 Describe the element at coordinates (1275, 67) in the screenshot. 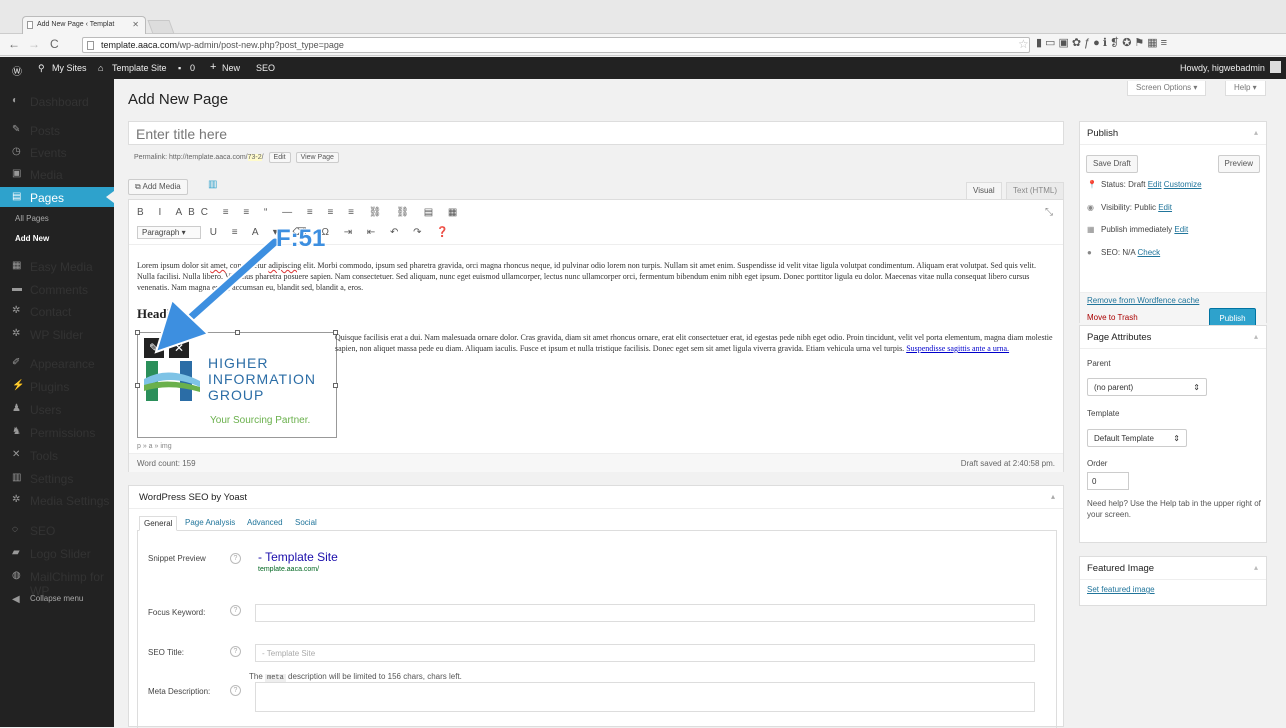

I see `avatar` at that location.